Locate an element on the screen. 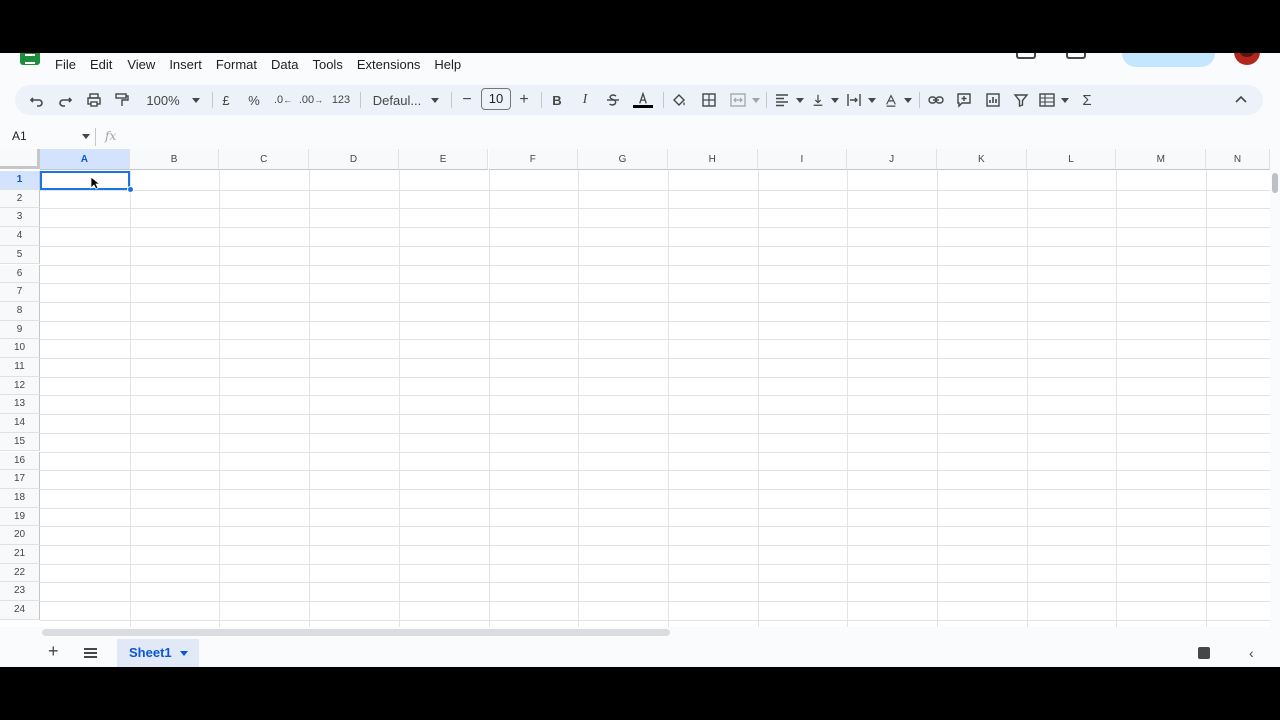  horizontal-scrollbar-thumb is located at coordinates (356, 632).